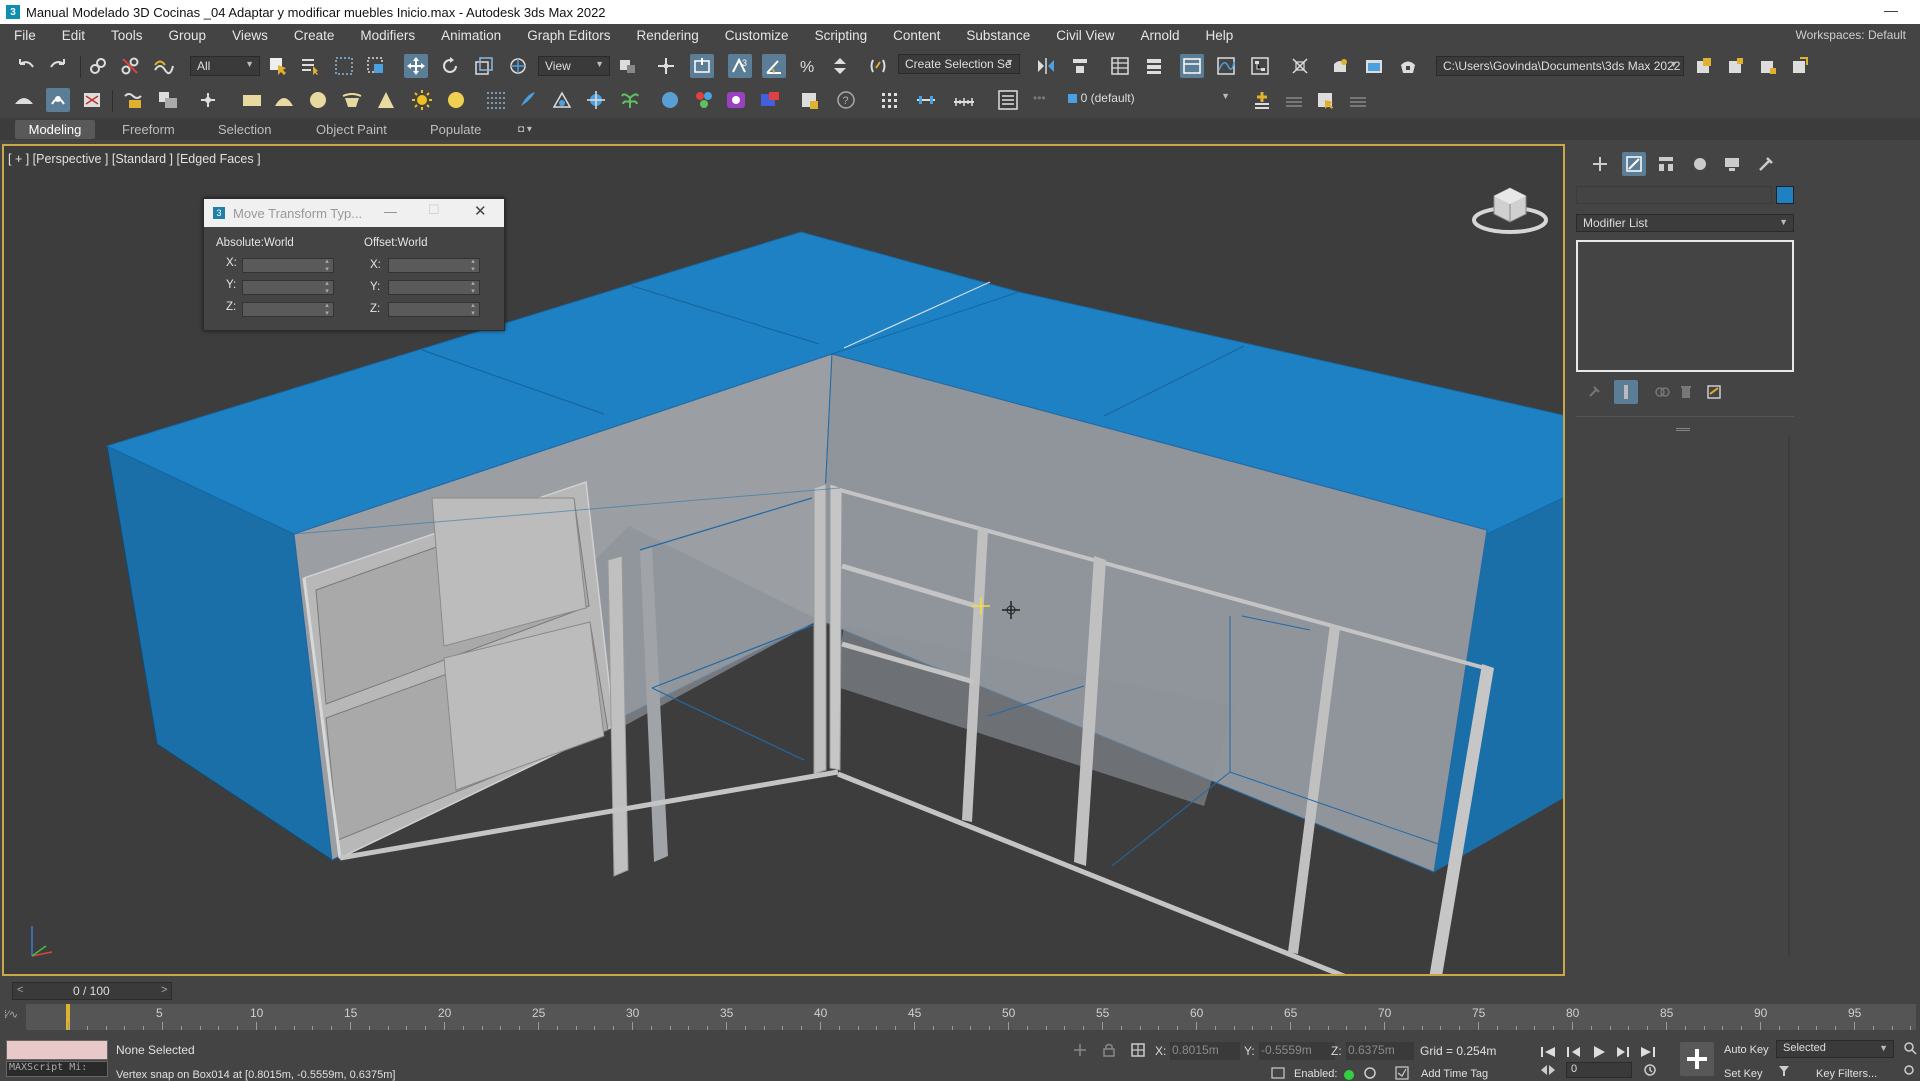 Image resolution: width=1920 pixels, height=1081 pixels. What do you see at coordinates (1008, 100) in the screenshot?
I see `layer-manager-icon` at bounding box center [1008, 100].